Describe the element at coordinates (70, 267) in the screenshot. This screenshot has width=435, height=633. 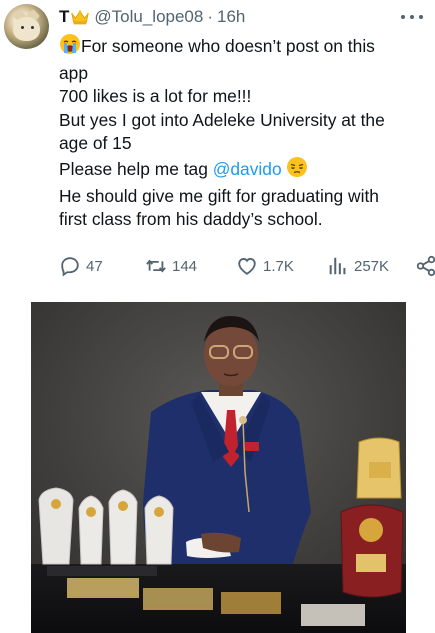
I see `reply-icon` at that location.